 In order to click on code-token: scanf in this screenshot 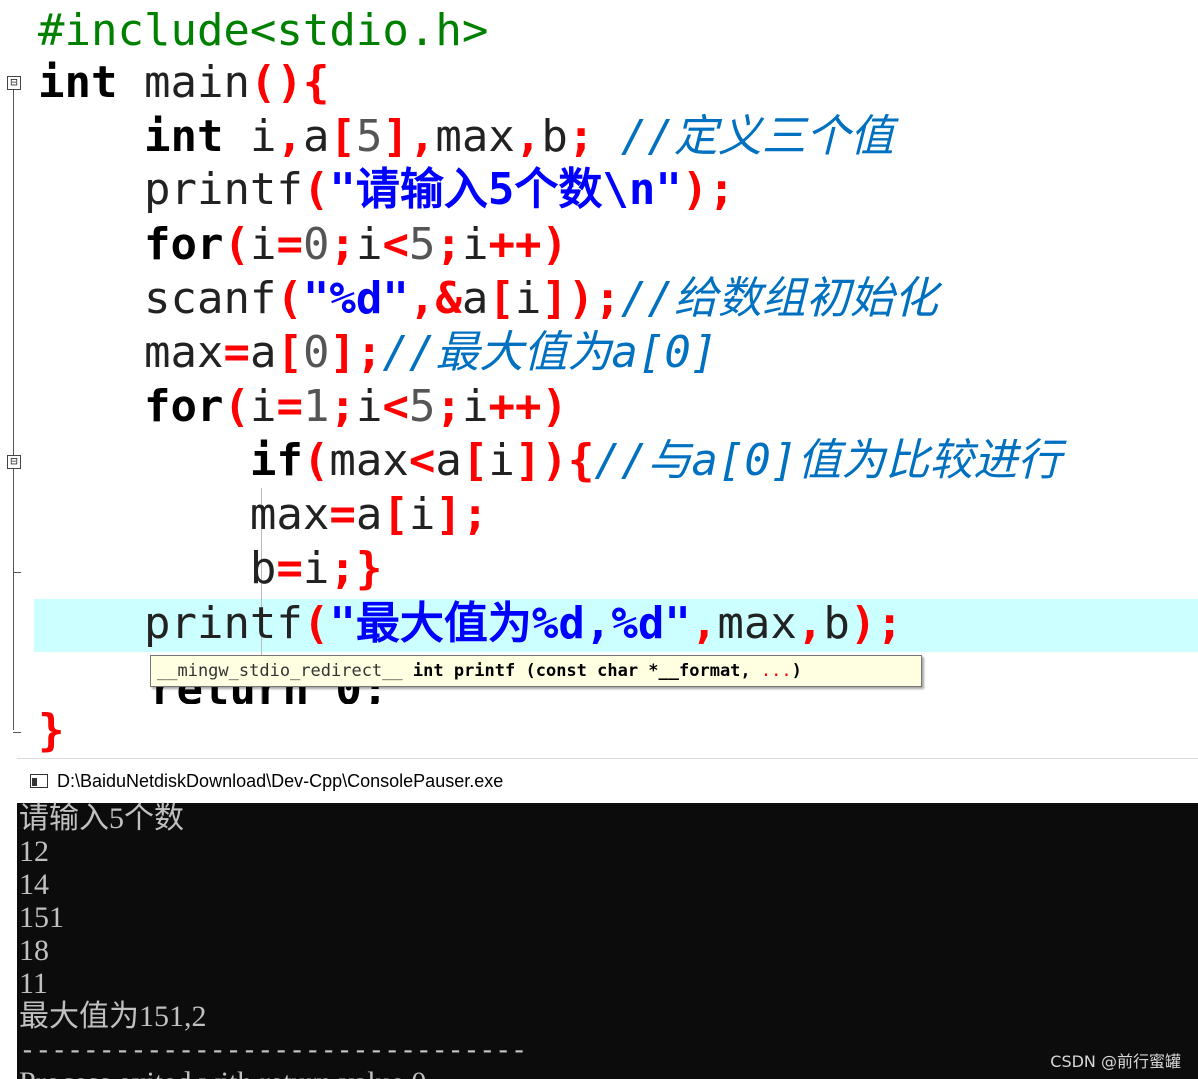, I will do `click(210, 298)`.